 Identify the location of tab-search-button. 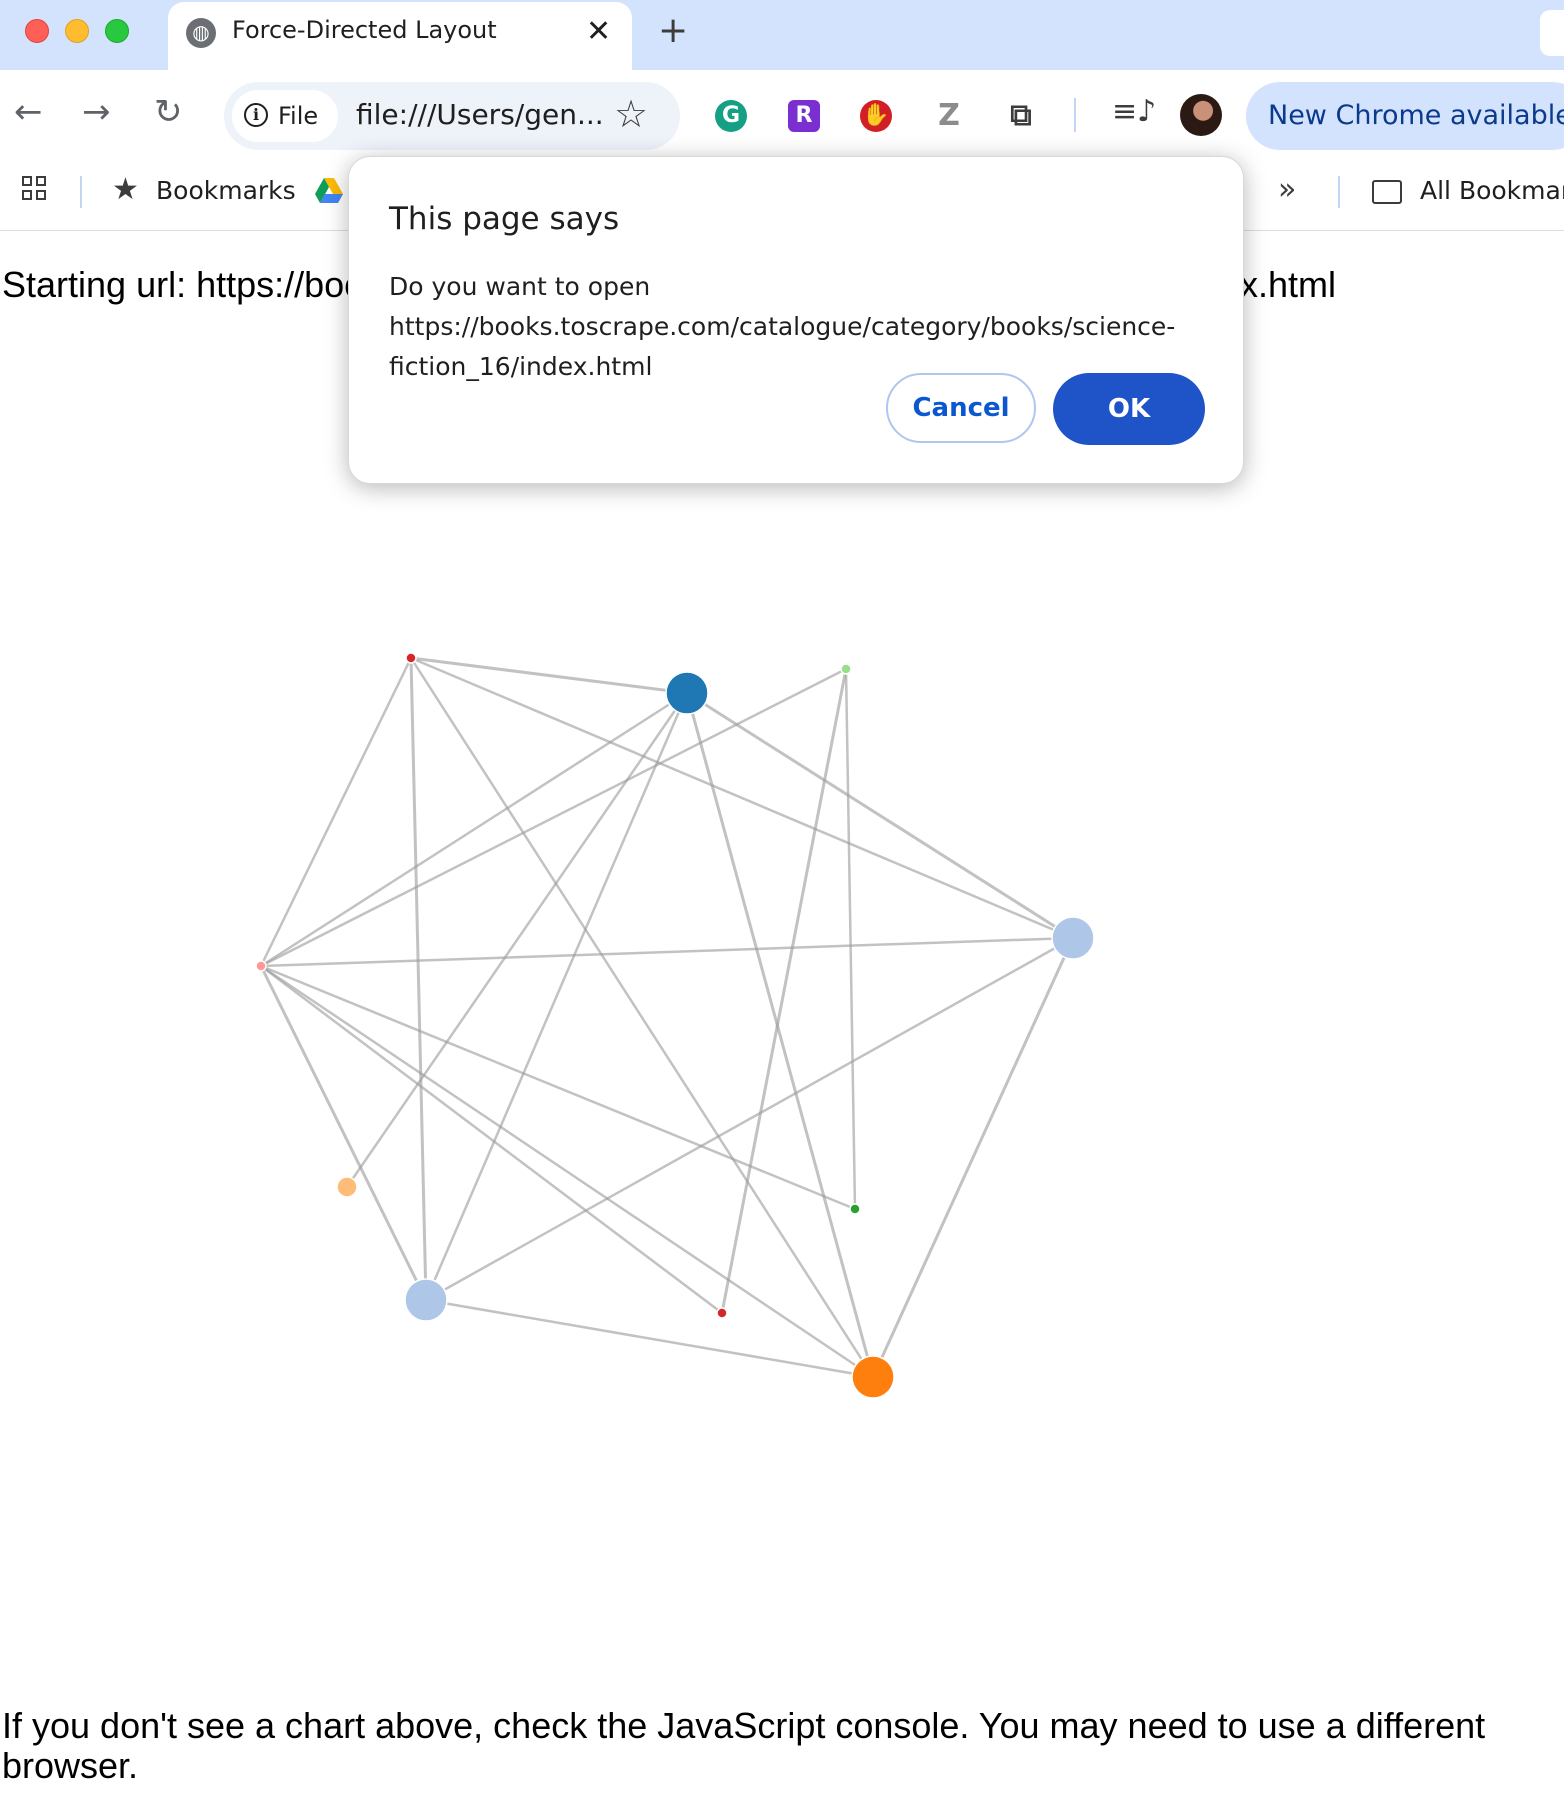
(1552, 33).